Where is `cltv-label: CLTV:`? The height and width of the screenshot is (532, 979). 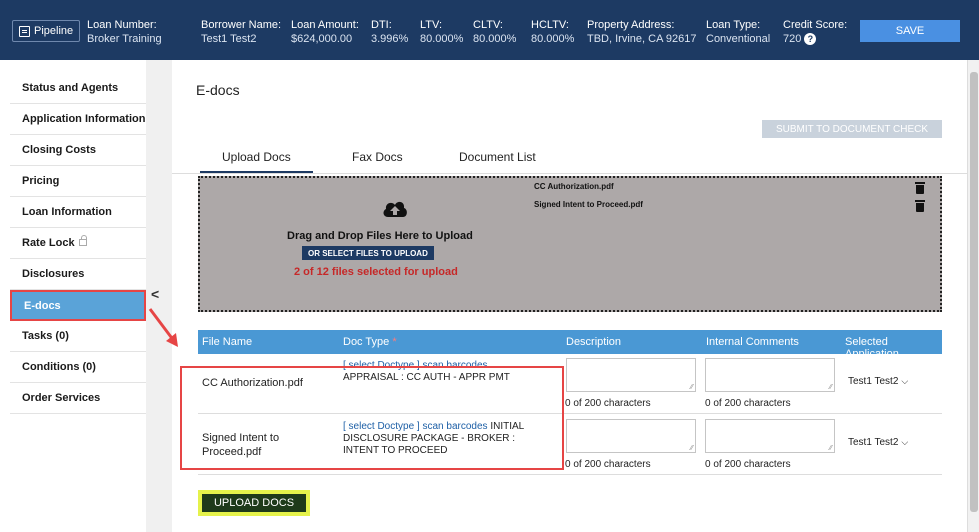
cltv-label: CLTV: is located at coordinates (488, 25).